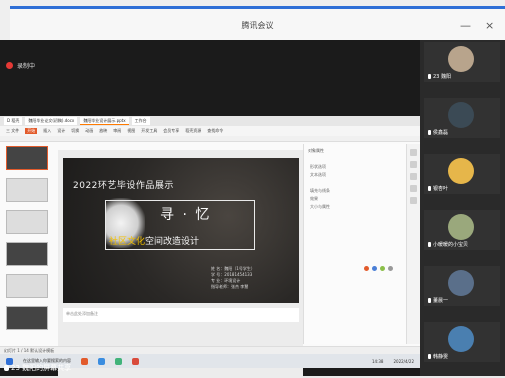 The image size is (505, 378). I want to click on pane-option: 效果, so click(314, 199).